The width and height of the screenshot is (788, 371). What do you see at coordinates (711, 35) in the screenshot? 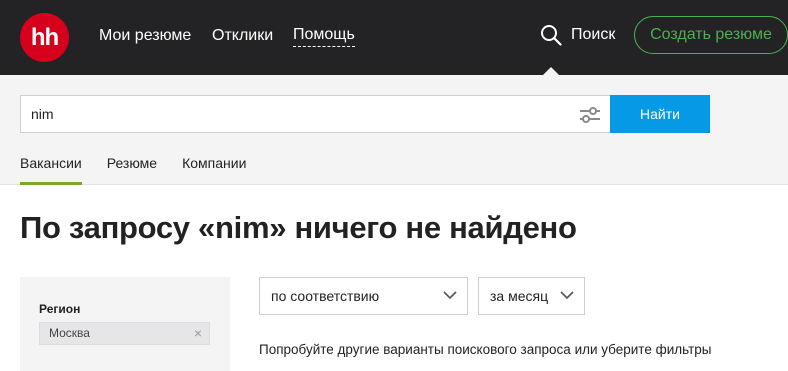
I see `create-resume-button: Создать резюме` at bounding box center [711, 35].